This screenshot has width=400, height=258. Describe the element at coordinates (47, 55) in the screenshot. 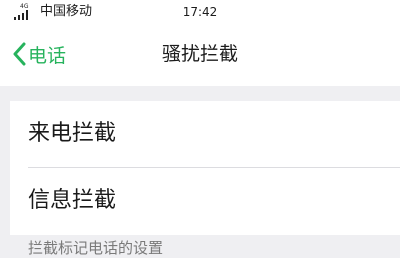

I see `back-label: 电话` at that location.